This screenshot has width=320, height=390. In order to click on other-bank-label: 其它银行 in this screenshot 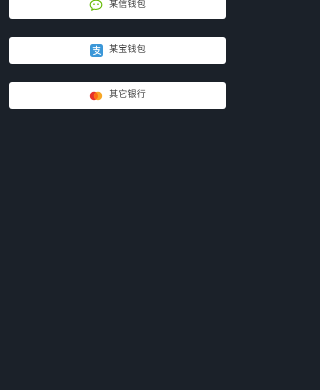, I will do `click(127, 95)`.